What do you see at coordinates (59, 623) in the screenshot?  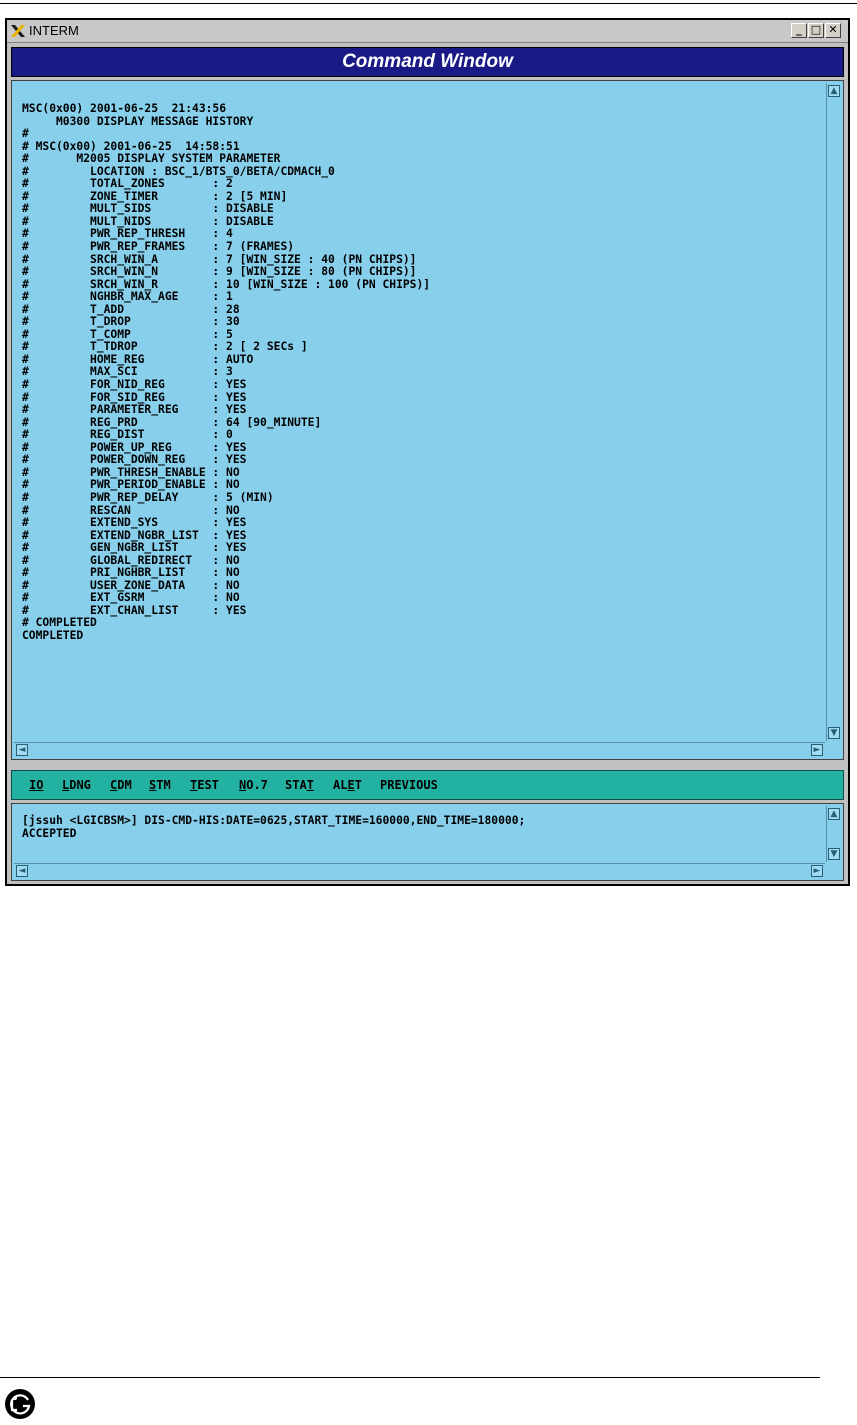 I see `output-line: # COMPLETED` at bounding box center [59, 623].